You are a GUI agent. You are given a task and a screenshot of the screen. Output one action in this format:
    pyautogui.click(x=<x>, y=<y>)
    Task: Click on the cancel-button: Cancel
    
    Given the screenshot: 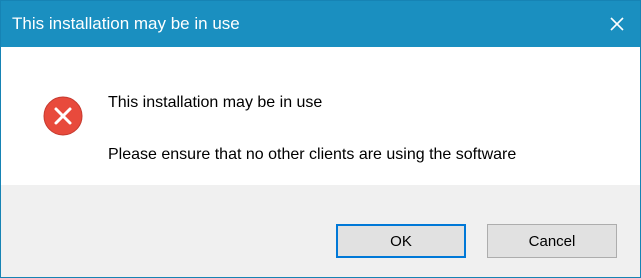 What is the action you would take?
    pyautogui.click(x=552, y=241)
    